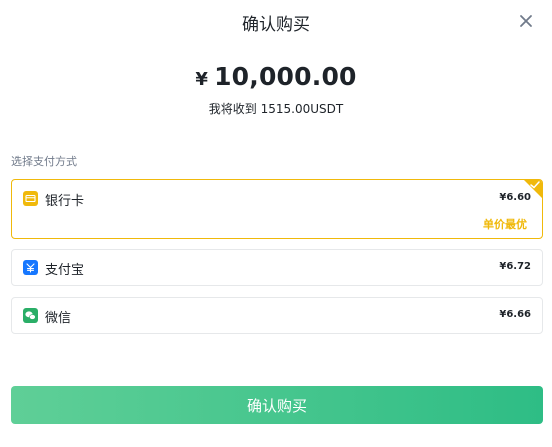 This screenshot has height=447, width=552. I want to click on purchase-amount: ¥10,000.00, so click(276, 76).